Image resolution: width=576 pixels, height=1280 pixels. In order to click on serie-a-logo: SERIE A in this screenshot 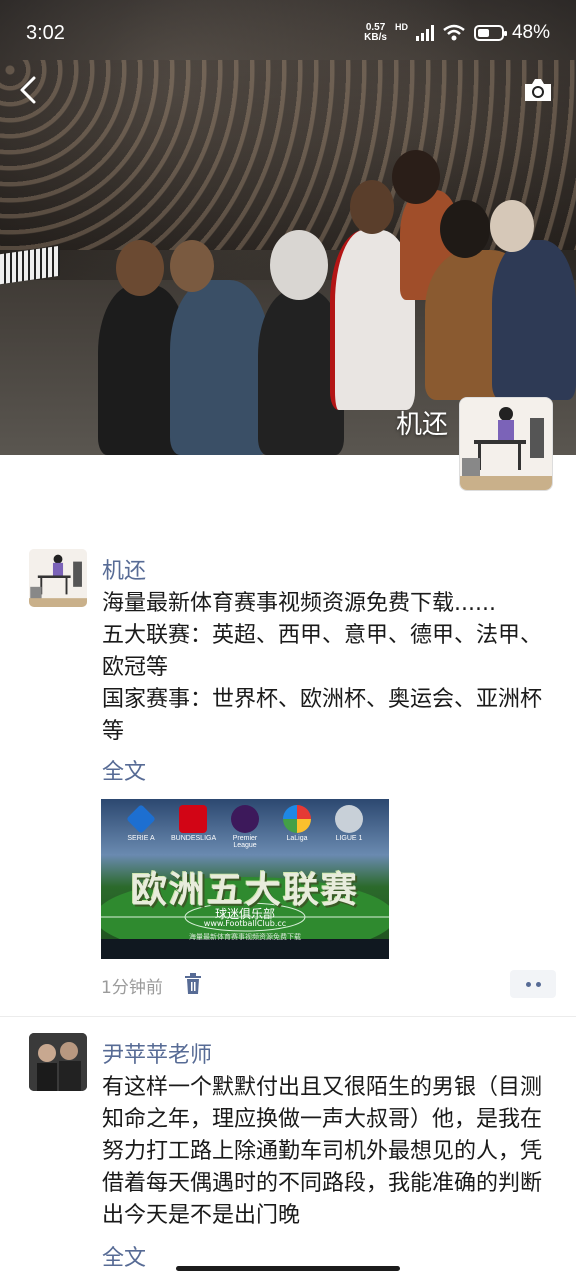, I will do `click(141, 827)`.